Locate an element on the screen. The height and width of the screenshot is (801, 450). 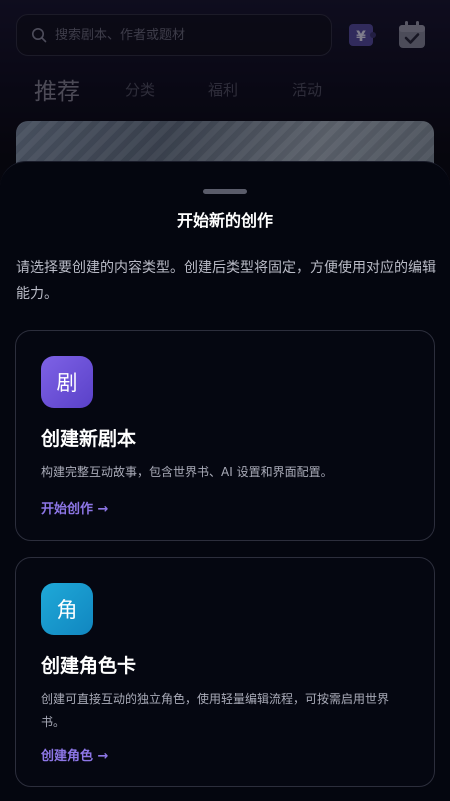
sheet-description: 请选择要创建的内容类型。创建后类型将固定，方便使用对应的编辑能力。 is located at coordinates (226, 281).